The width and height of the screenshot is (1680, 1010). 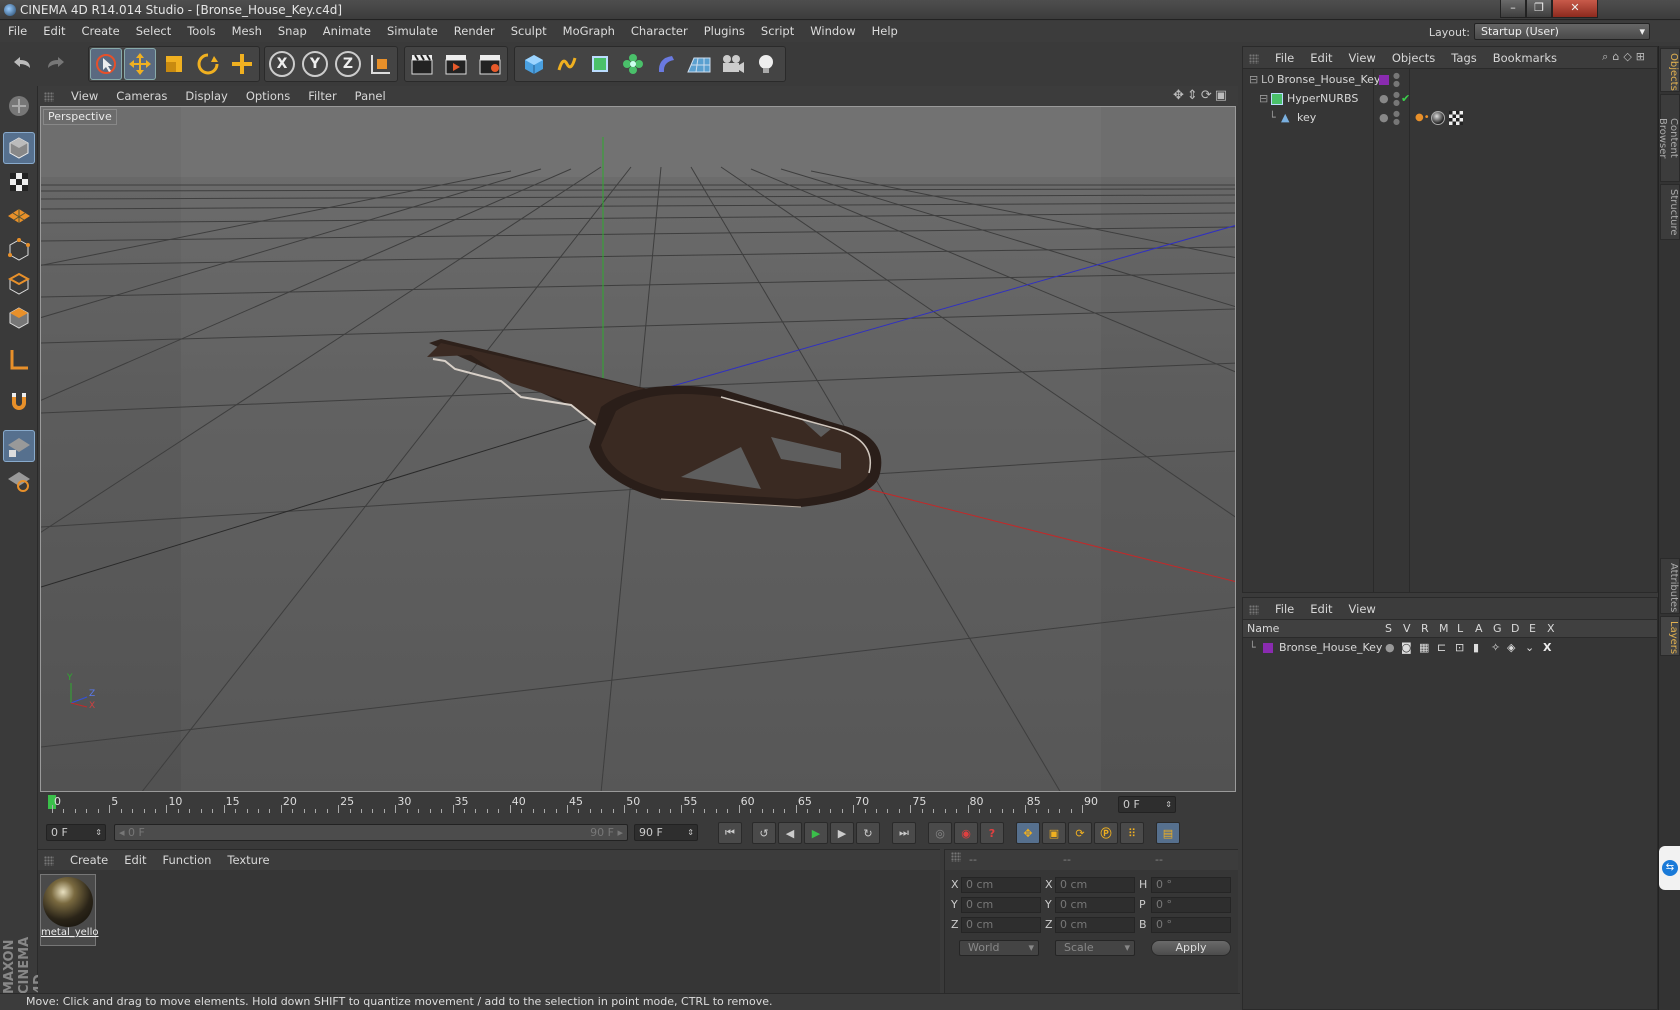 What do you see at coordinates (490, 64) in the screenshot?
I see `render-settings-button` at bounding box center [490, 64].